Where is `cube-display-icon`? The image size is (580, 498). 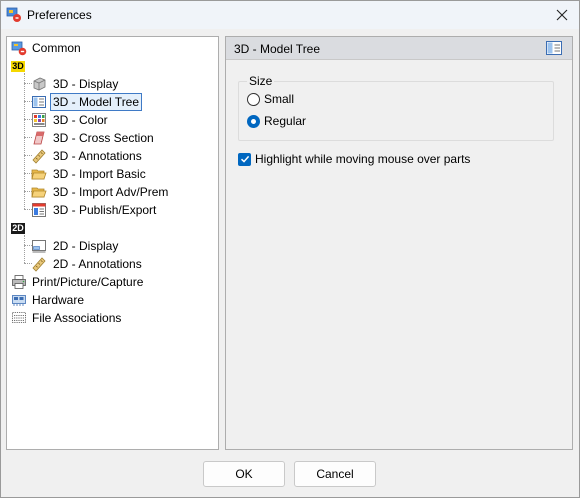 cube-display-icon is located at coordinates (39, 84).